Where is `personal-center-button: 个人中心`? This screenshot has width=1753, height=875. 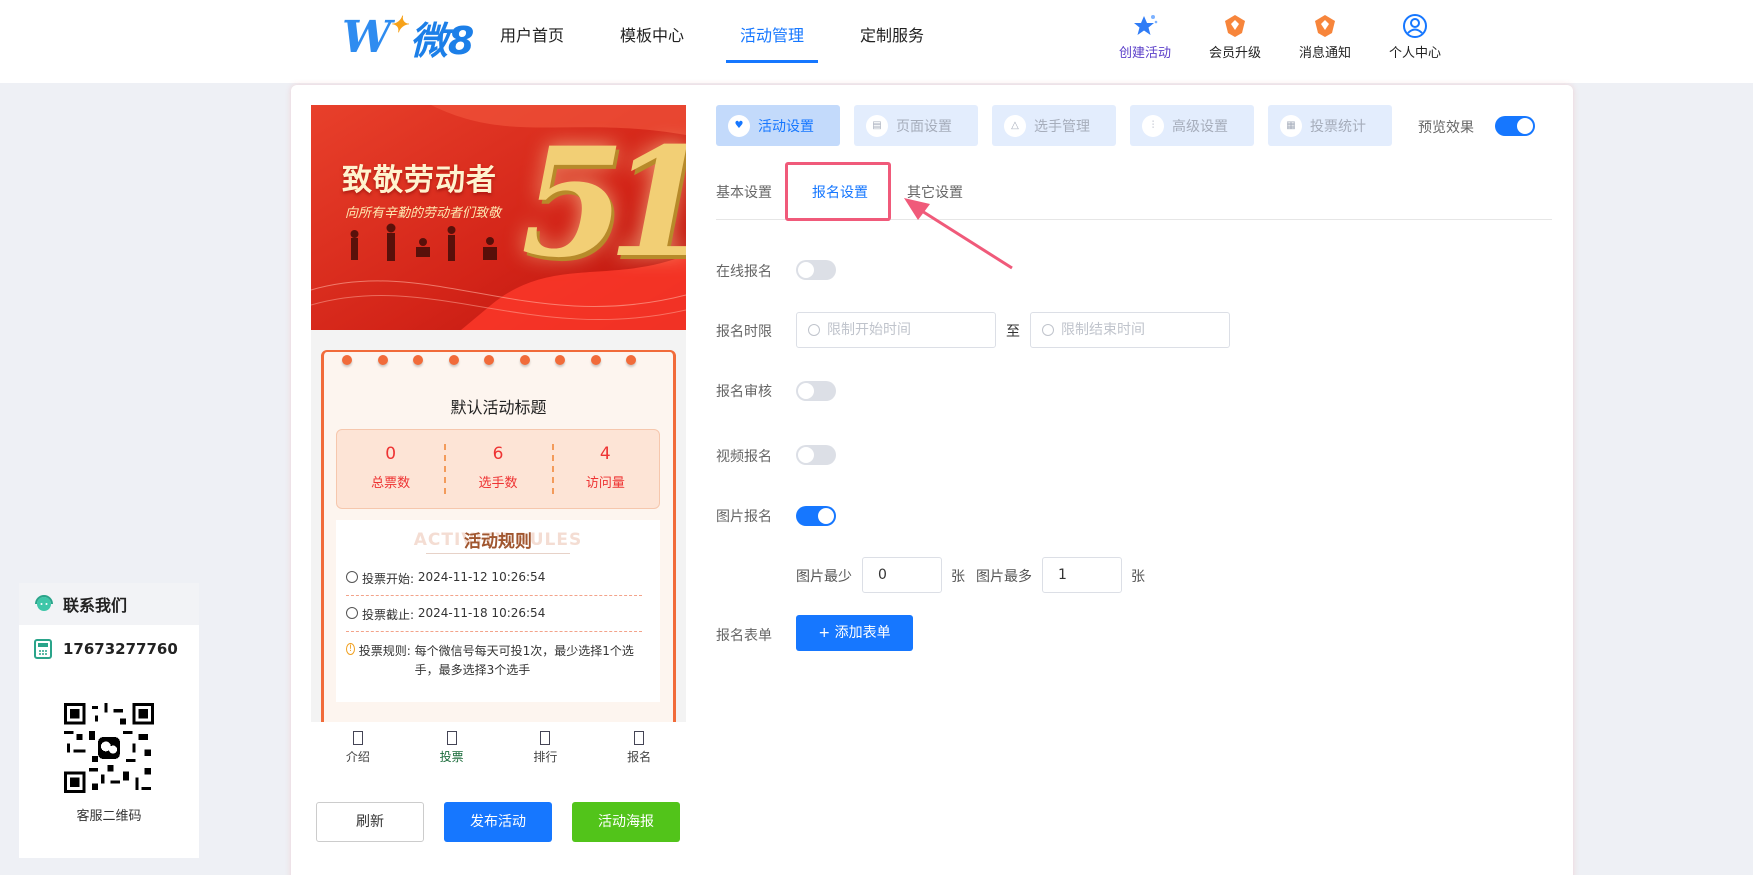 personal-center-button: 个人中心 is located at coordinates (1415, 36).